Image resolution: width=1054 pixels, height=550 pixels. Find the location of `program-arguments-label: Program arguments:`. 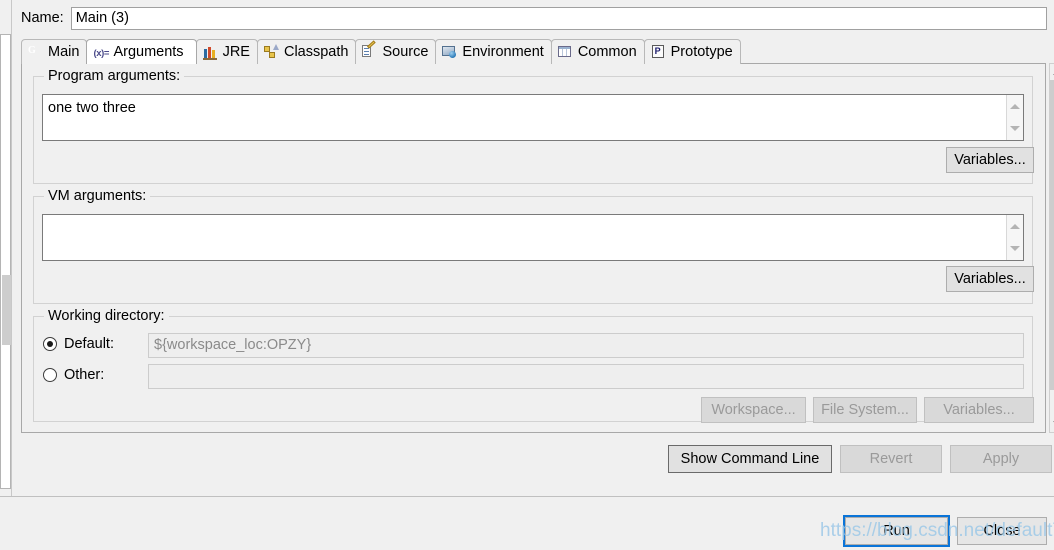

program-arguments-label: Program arguments: is located at coordinates (114, 76).